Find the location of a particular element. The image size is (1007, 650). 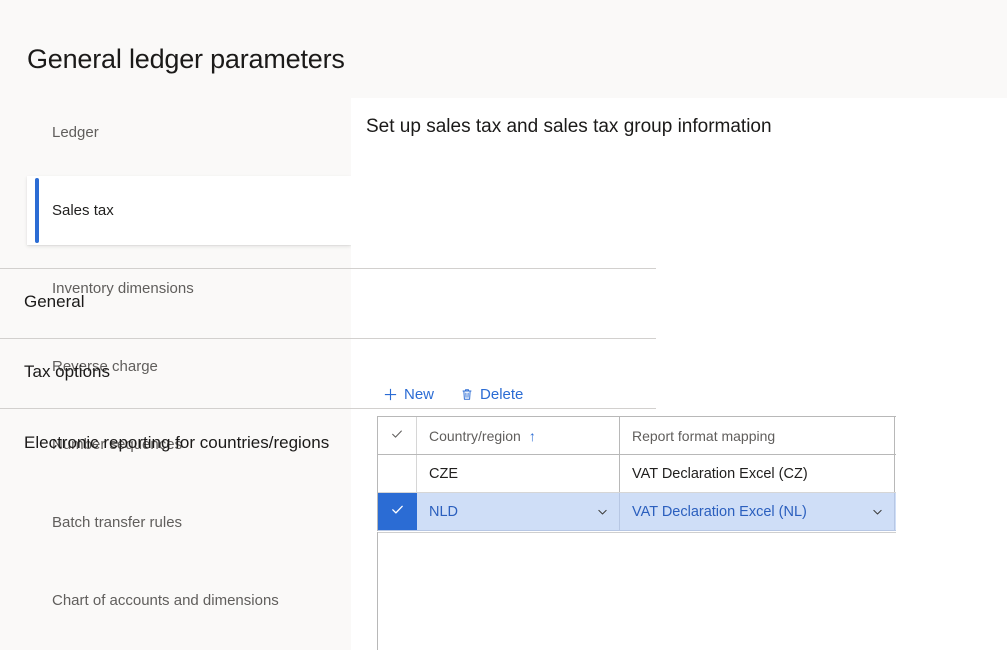

section-tax-options: Tax options is located at coordinates (328, 373).